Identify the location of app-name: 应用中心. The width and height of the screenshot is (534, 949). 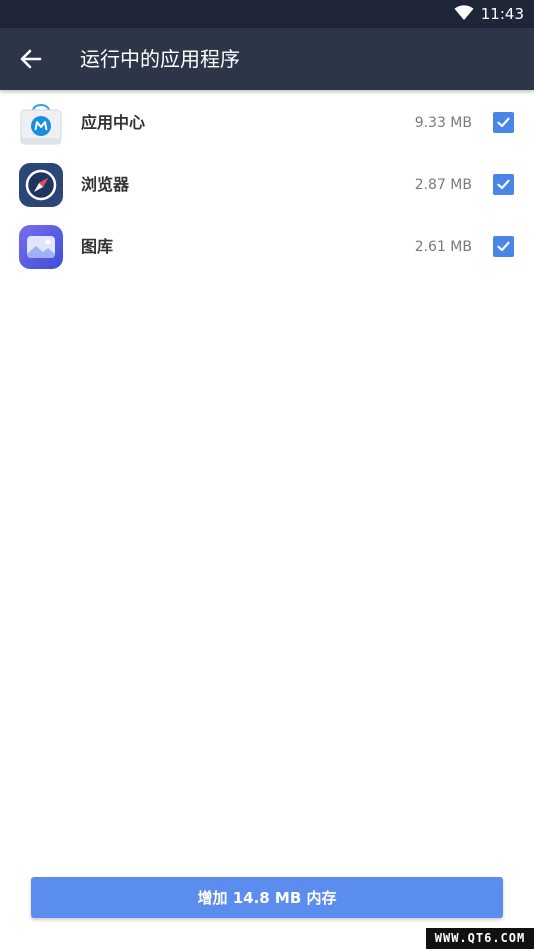
(113, 122).